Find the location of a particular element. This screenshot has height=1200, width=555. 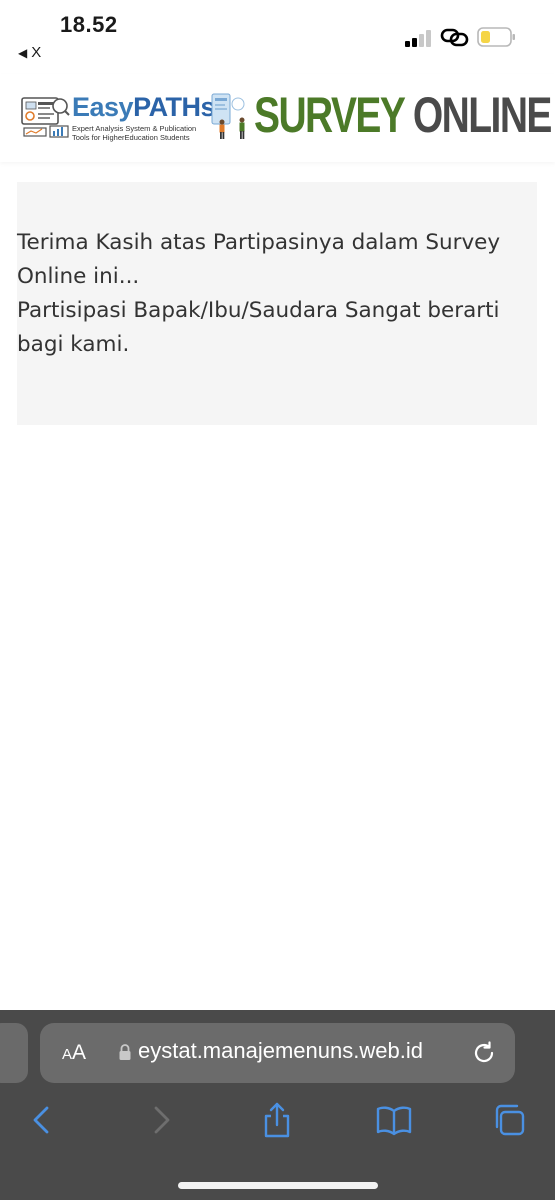

title-online: ONLINE is located at coordinates (482, 115).